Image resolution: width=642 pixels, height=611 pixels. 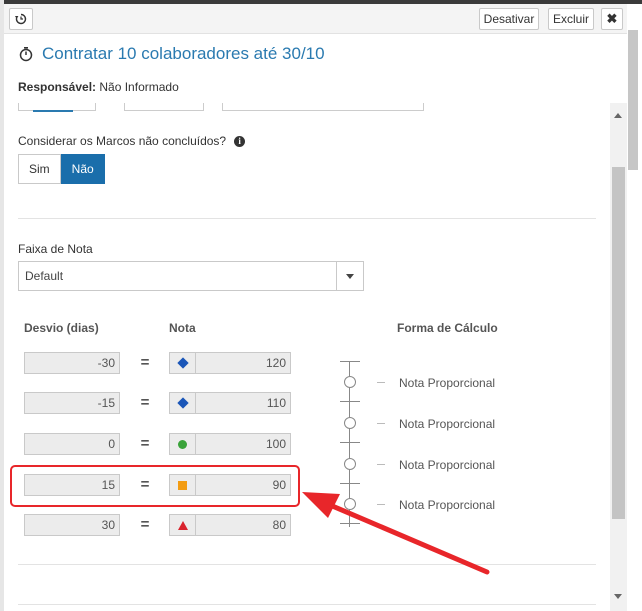 I want to click on toggle-option-nao: Não, so click(x=82, y=169).